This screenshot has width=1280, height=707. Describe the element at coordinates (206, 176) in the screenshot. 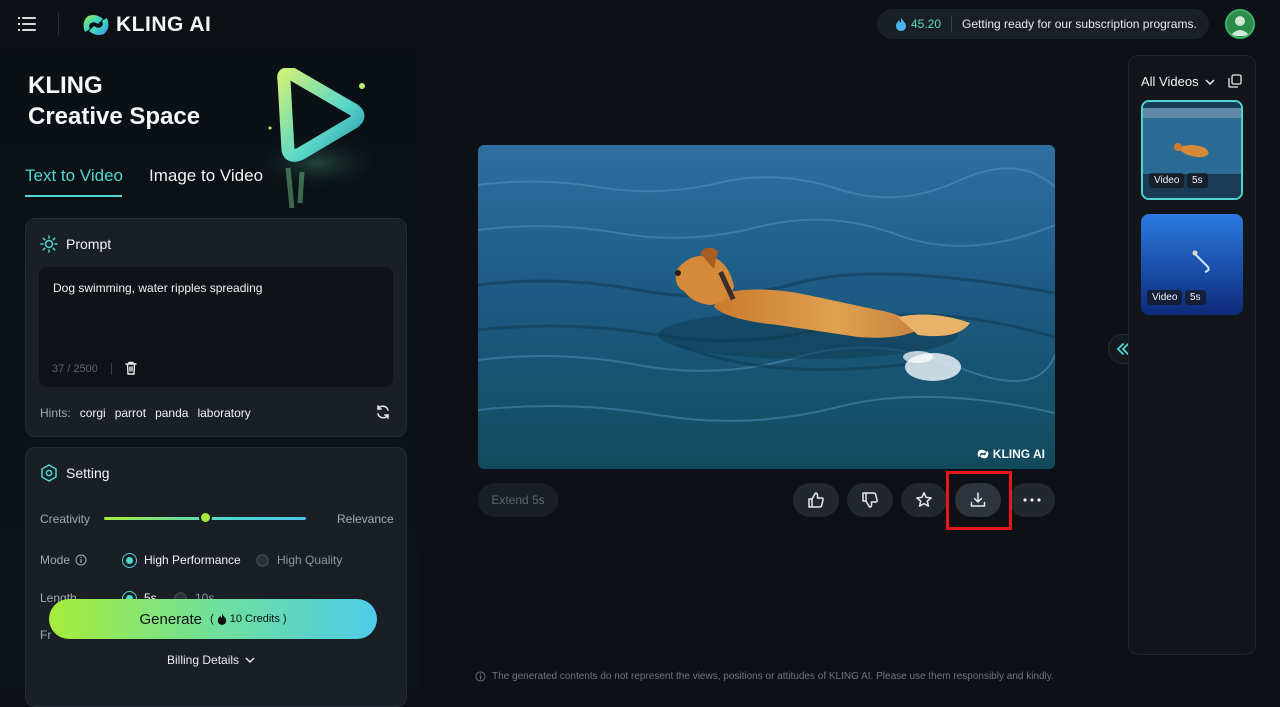

I see `tab-image-to-video: Image to Video` at that location.